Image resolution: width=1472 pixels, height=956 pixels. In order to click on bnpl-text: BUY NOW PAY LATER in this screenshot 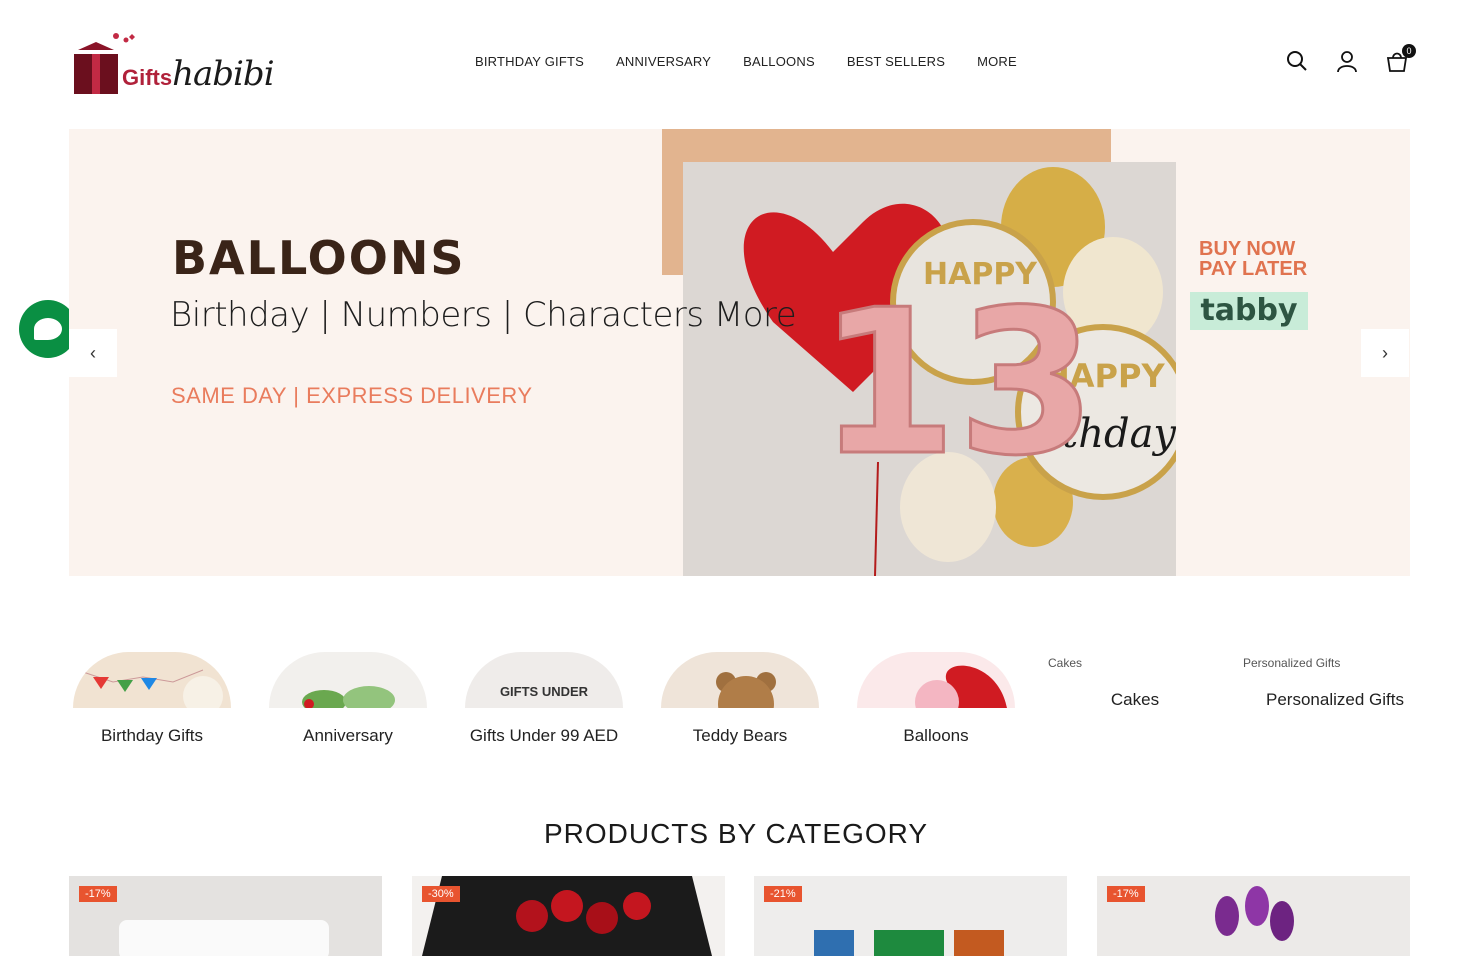, I will do `click(1269, 259)`.